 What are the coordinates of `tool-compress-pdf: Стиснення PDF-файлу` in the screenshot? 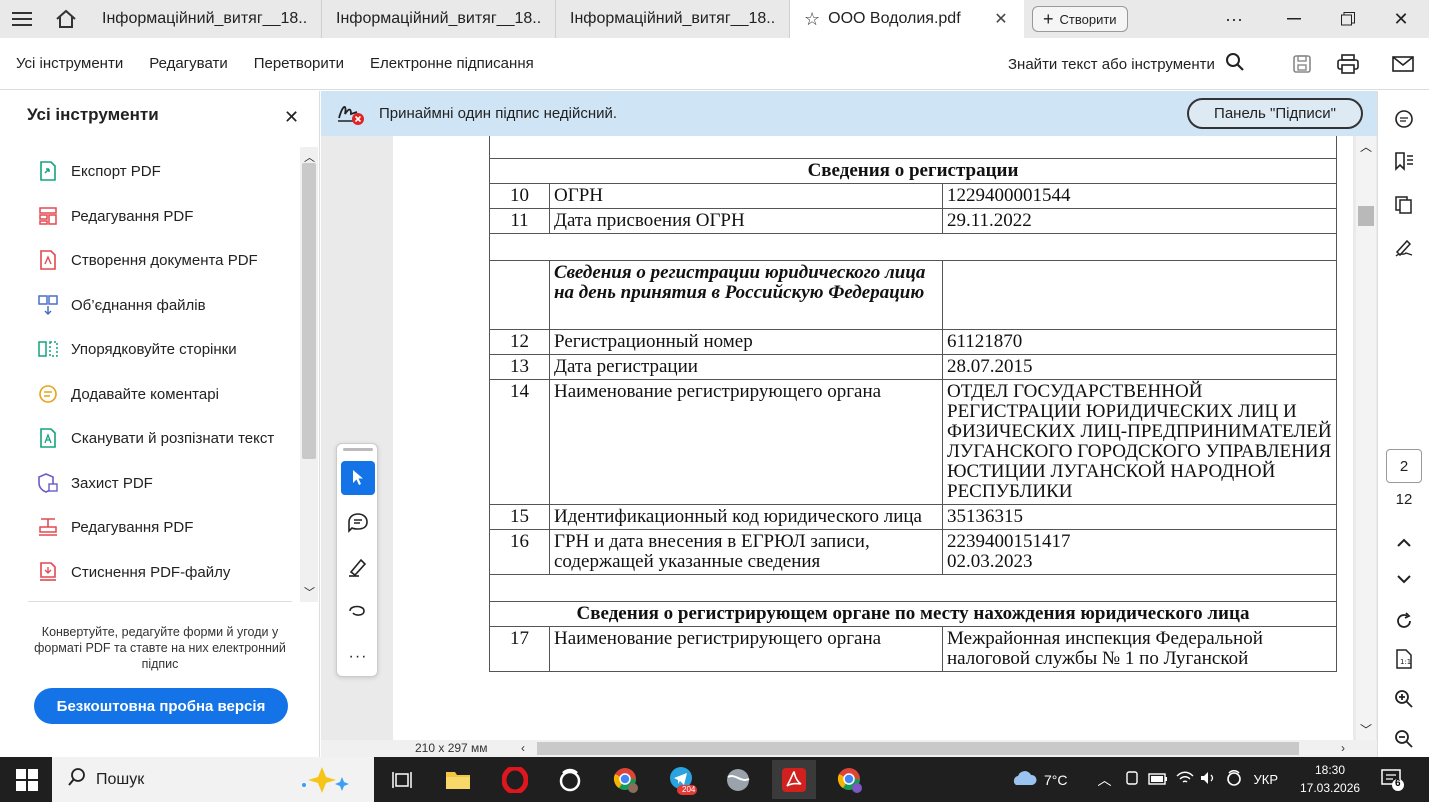 It's located at (133, 572).